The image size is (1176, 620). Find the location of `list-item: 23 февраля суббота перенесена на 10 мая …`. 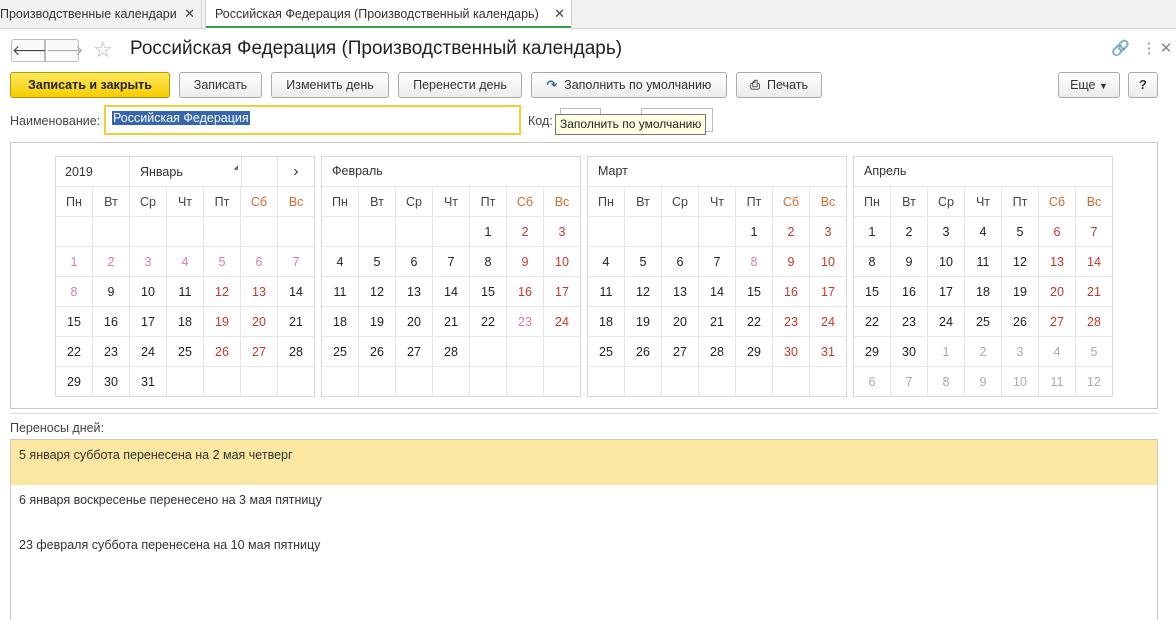

list-item: 23 февраля суббота перенесена на 10 мая … is located at coordinates (584, 552).